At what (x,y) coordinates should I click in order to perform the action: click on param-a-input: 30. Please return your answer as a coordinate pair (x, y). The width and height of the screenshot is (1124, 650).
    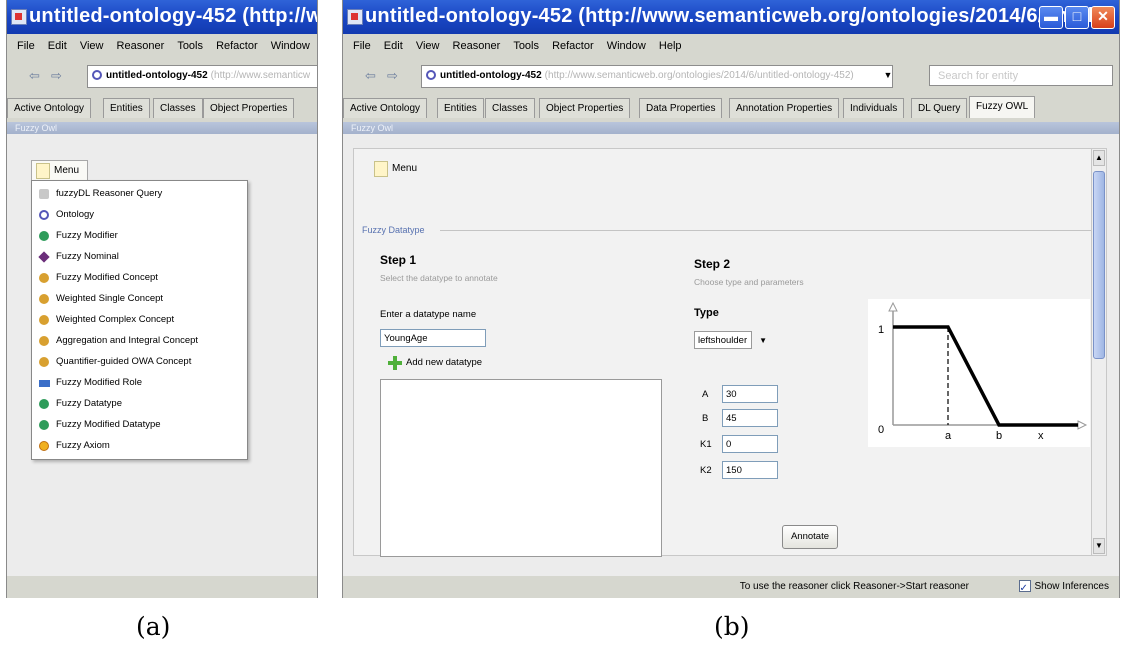
    Looking at the image, I should click on (750, 394).